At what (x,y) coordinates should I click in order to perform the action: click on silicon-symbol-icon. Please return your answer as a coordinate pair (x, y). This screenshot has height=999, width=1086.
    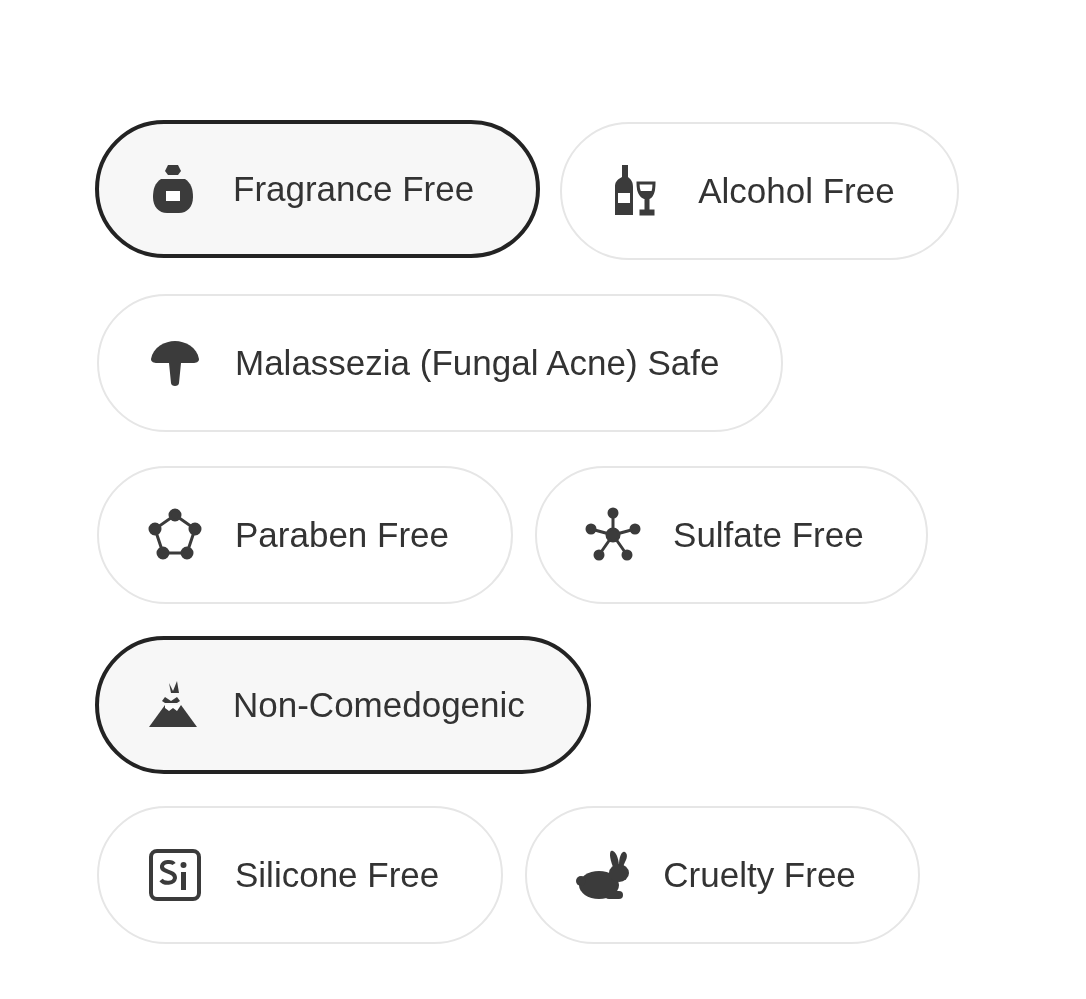
    Looking at the image, I should click on (175, 875).